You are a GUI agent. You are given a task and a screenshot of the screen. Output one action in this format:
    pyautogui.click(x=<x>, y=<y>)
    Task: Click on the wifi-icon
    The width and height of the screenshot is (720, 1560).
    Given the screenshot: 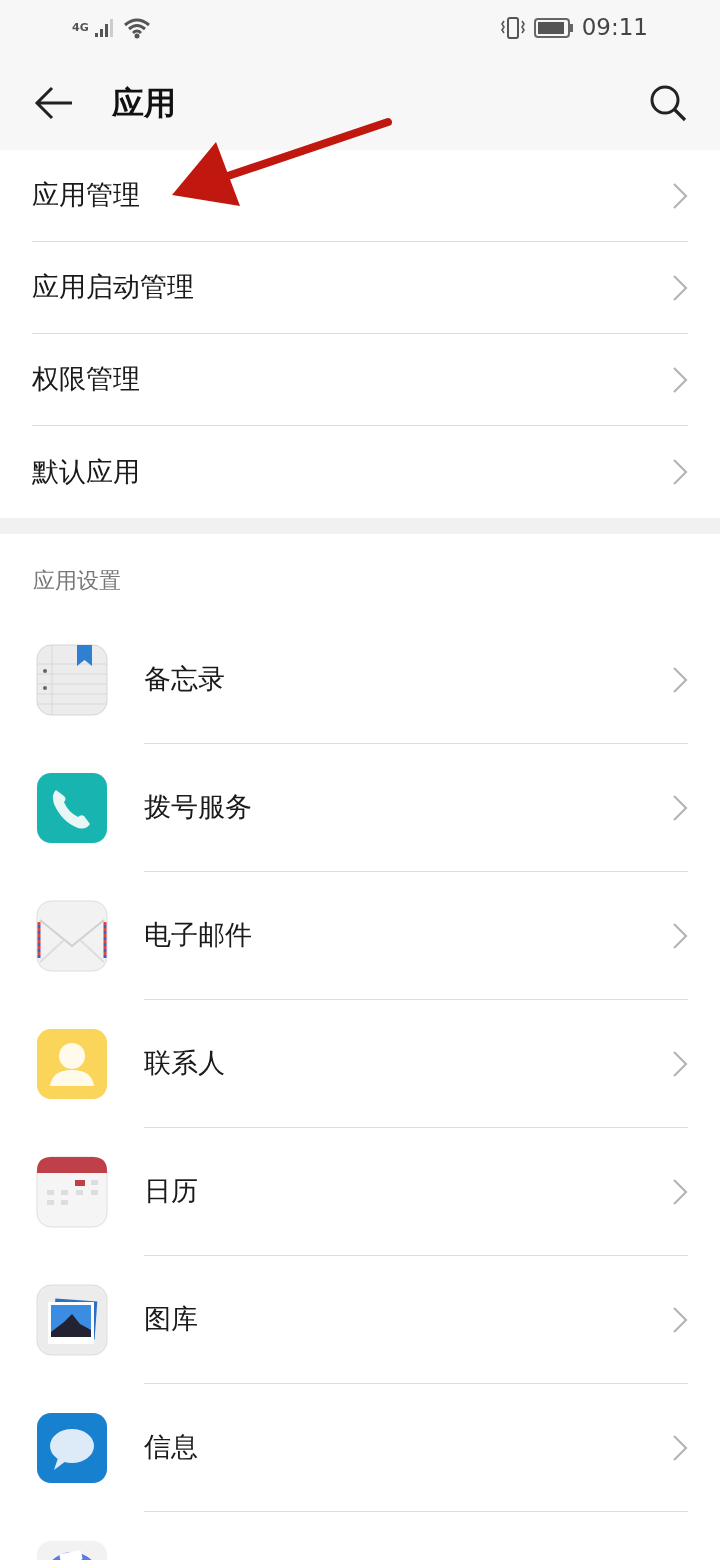 What is the action you would take?
    pyautogui.click(x=136, y=27)
    